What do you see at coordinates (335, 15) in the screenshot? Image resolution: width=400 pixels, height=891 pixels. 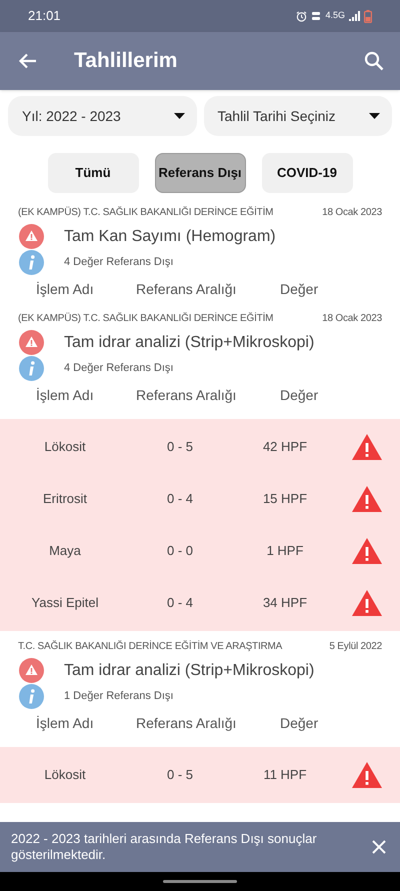 I see `network-type: 4.5G` at bounding box center [335, 15].